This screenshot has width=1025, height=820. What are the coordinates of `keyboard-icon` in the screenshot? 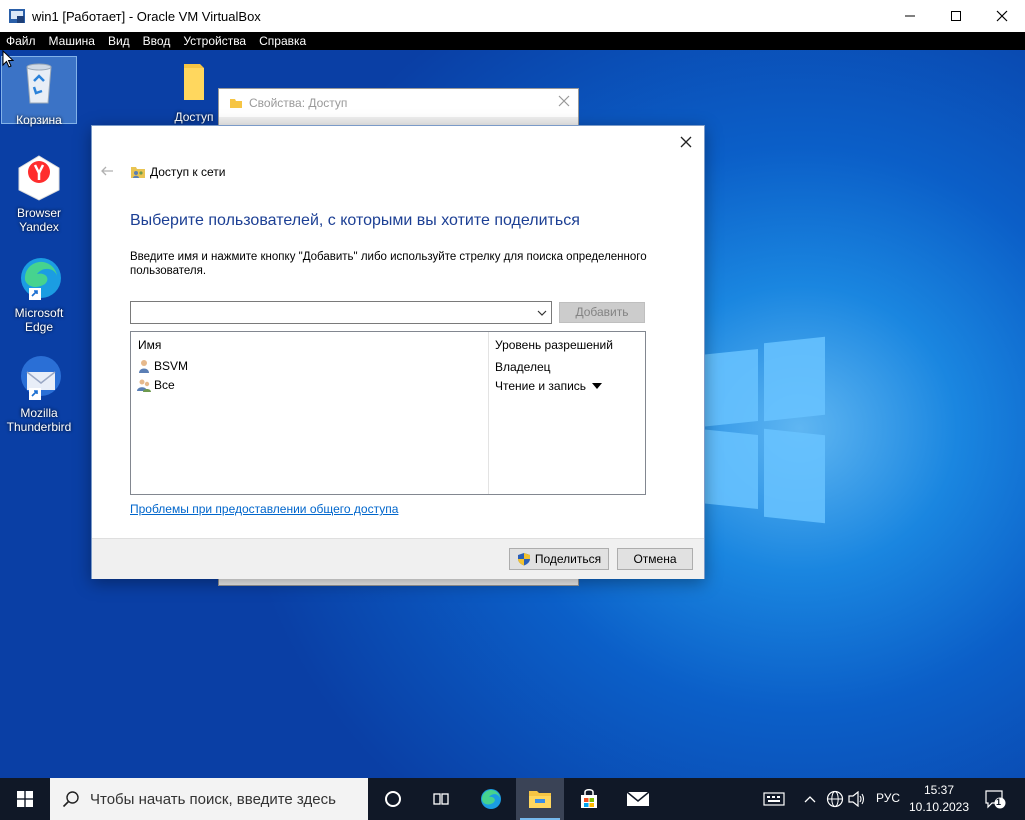 It's located at (774, 799).